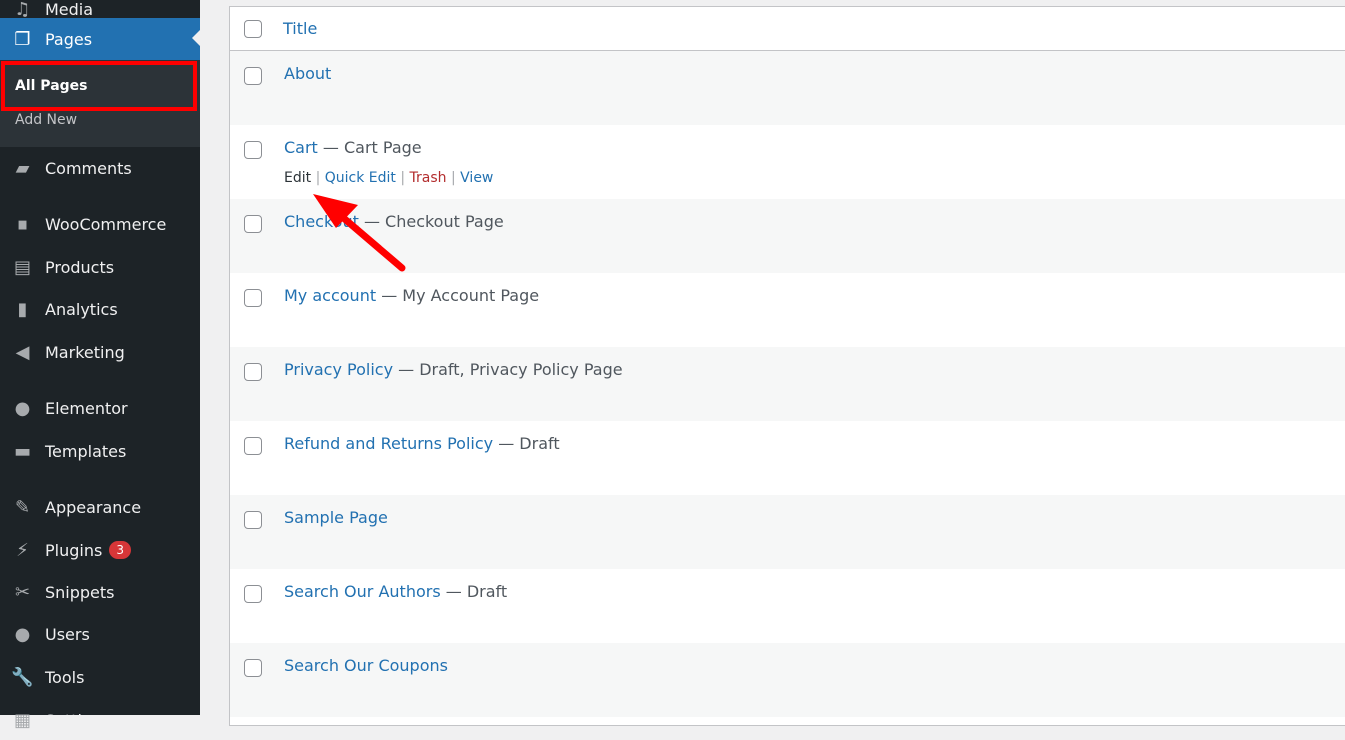 This screenshot has height=740, width=1345. I want to click on menu-media: ♫ Media, so click(100, 10).